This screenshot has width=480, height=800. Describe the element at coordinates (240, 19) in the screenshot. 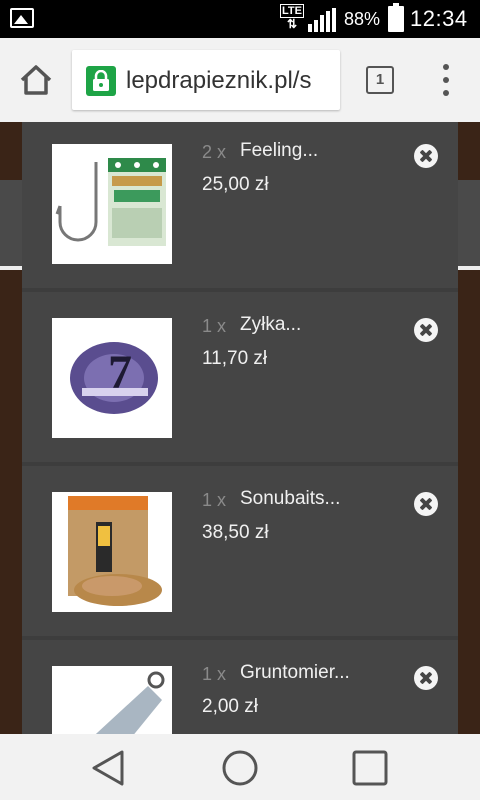

I see `status-bar: LTE ⇅ 88% 12:34` at that location.